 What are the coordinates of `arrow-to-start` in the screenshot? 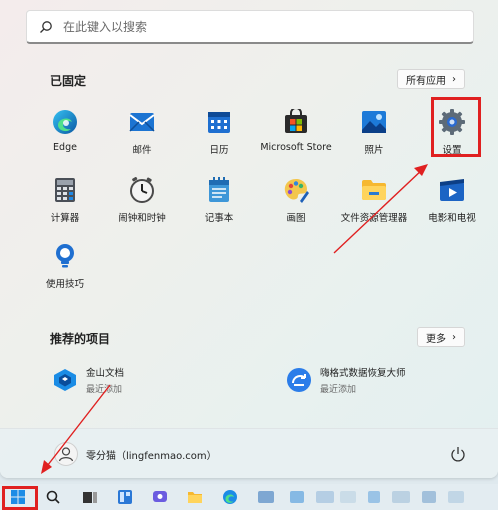 It's located at (77, 427).